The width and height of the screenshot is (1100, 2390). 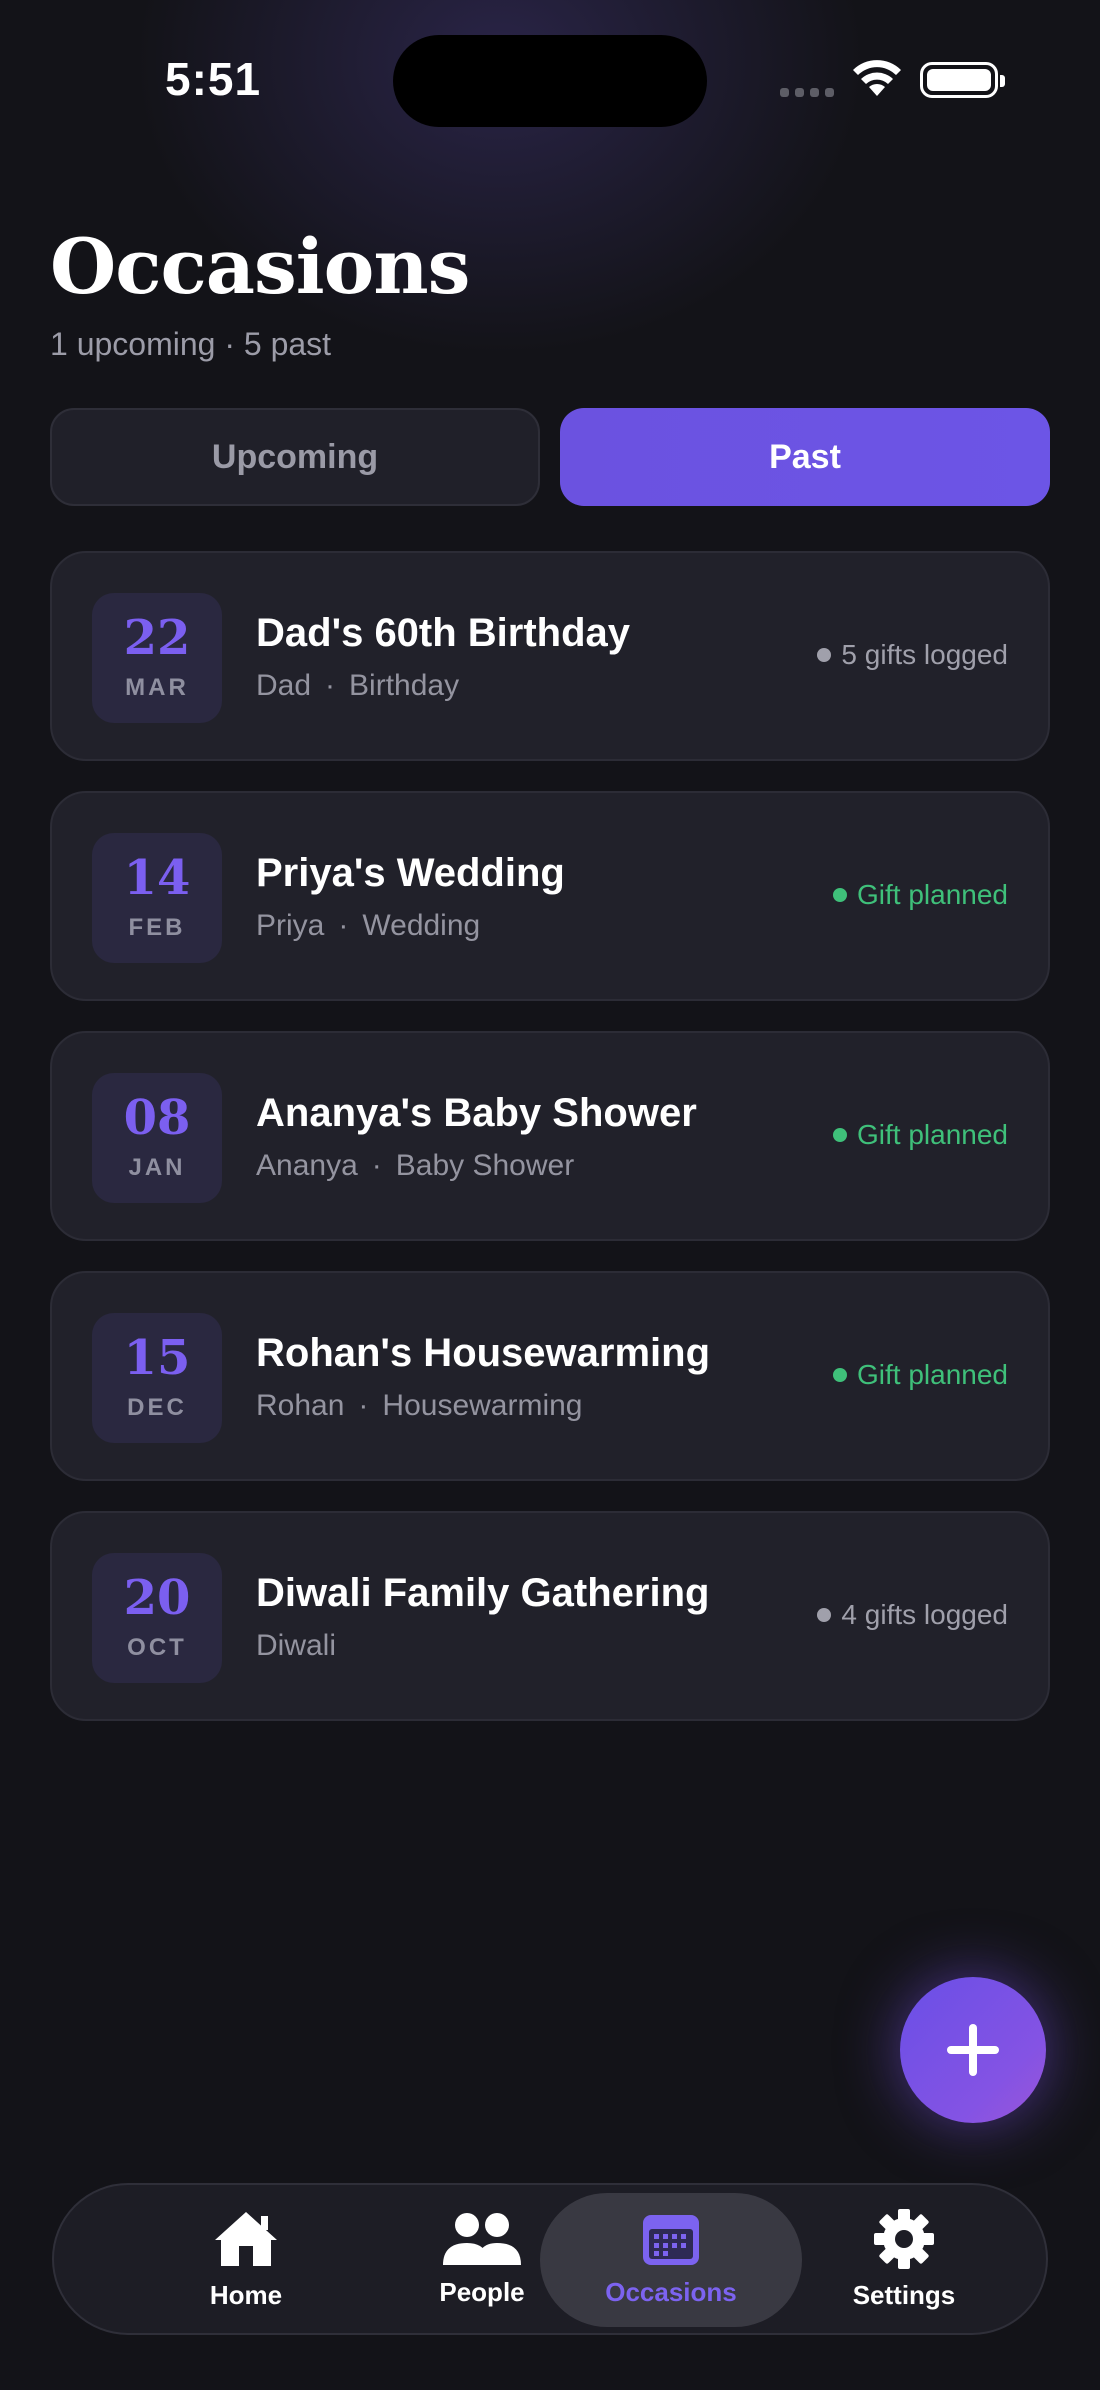 I want to click on occasion-type: Baby Shower, so click(x=485, y=1165).